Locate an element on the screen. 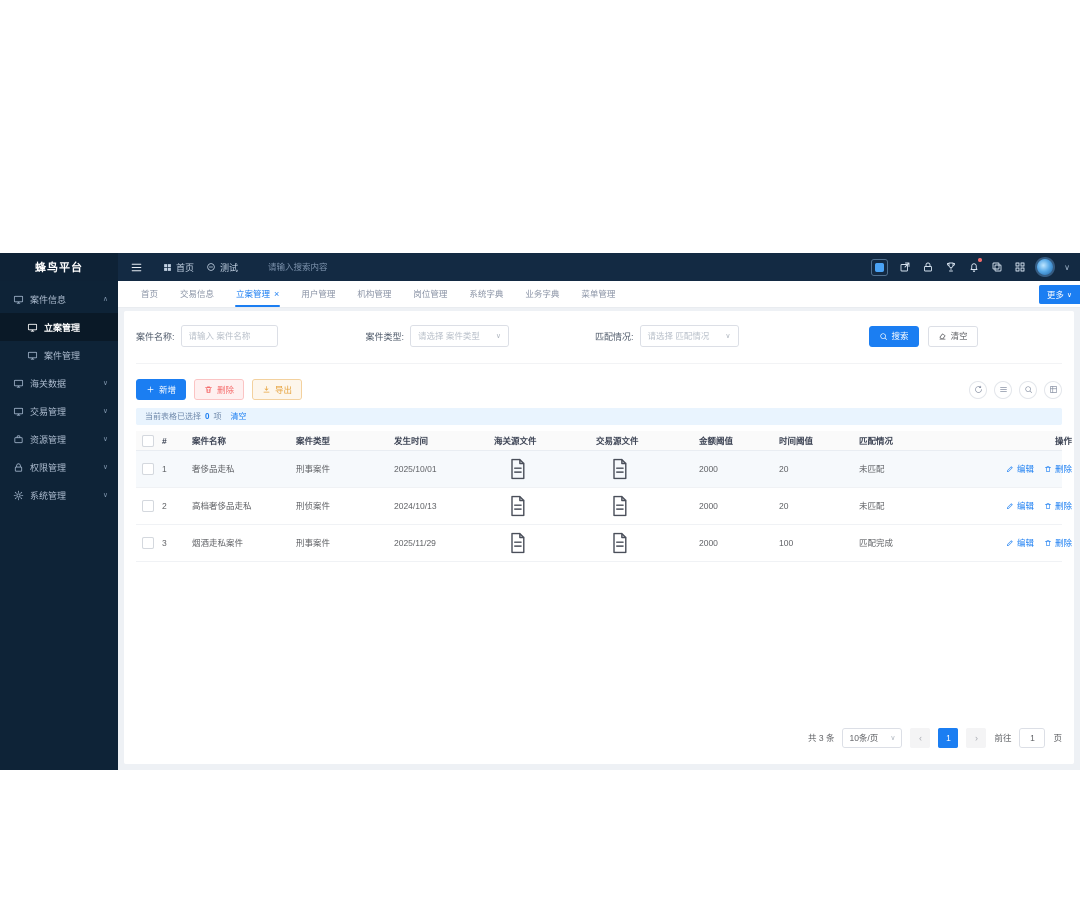  case-type-select: 请选择 案件类型 ∨ is located at coordinates (460, 336).